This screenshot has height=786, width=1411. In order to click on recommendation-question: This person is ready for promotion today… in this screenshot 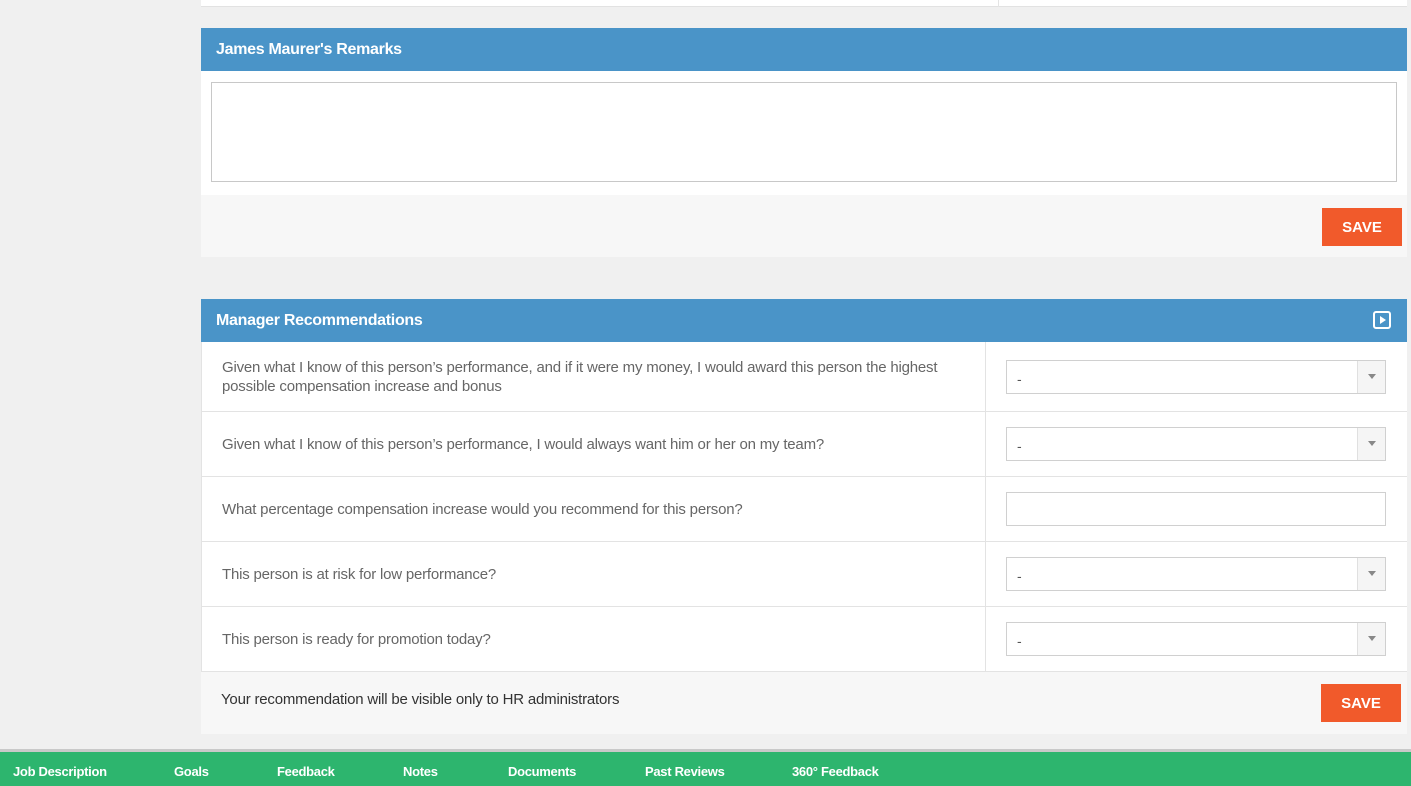, I will do `click(594, 639)`.